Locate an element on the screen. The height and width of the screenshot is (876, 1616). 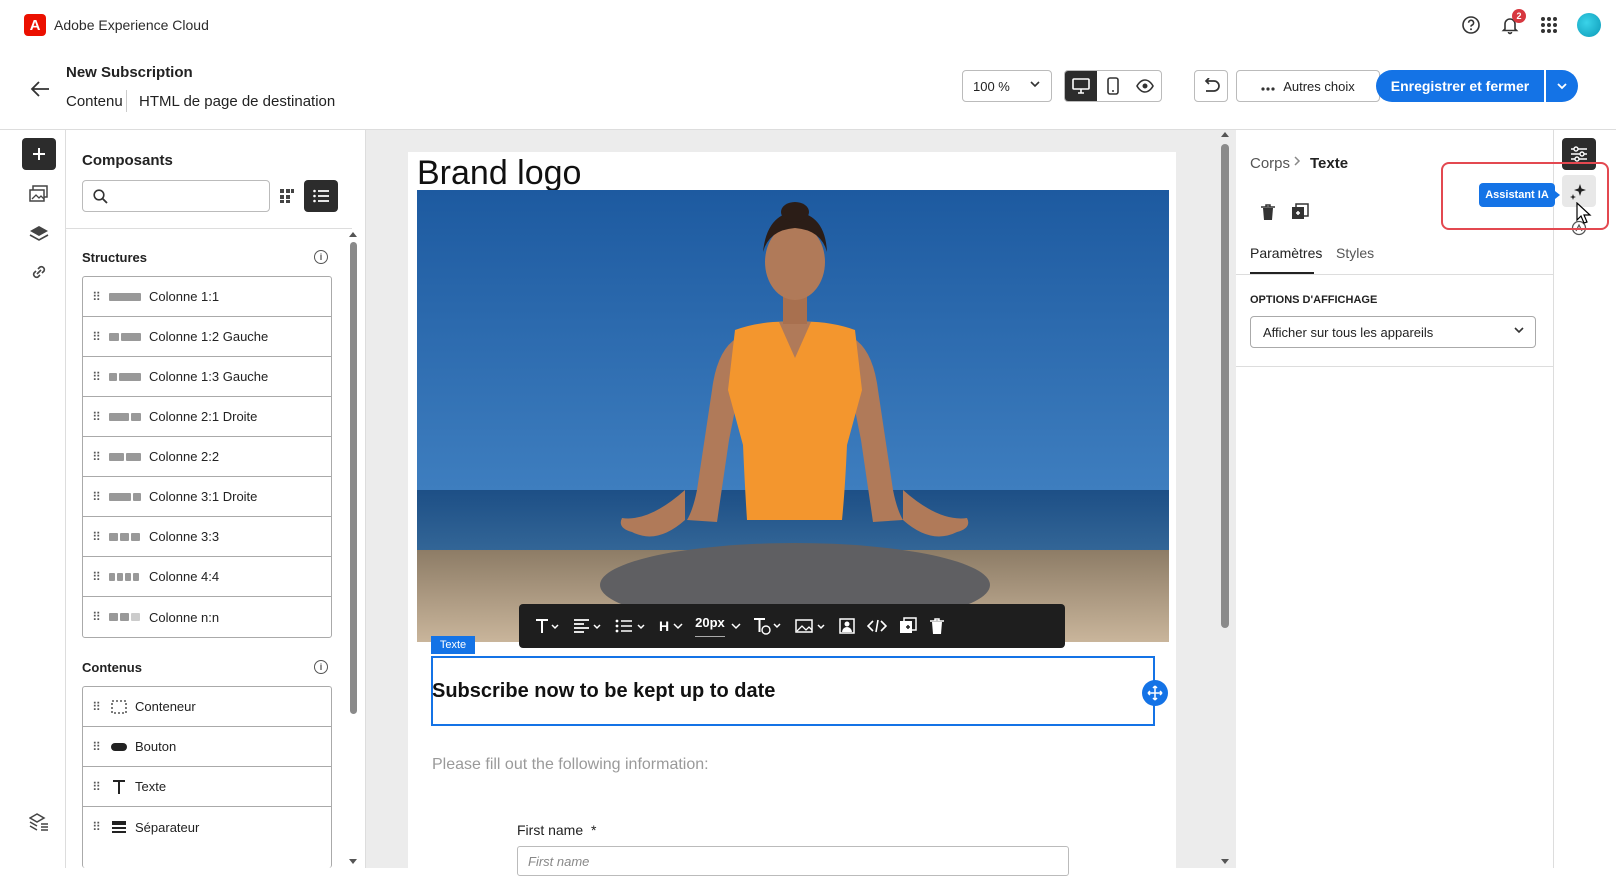
content-item: ⠿ Bouton is located at coordinates (207, 747).